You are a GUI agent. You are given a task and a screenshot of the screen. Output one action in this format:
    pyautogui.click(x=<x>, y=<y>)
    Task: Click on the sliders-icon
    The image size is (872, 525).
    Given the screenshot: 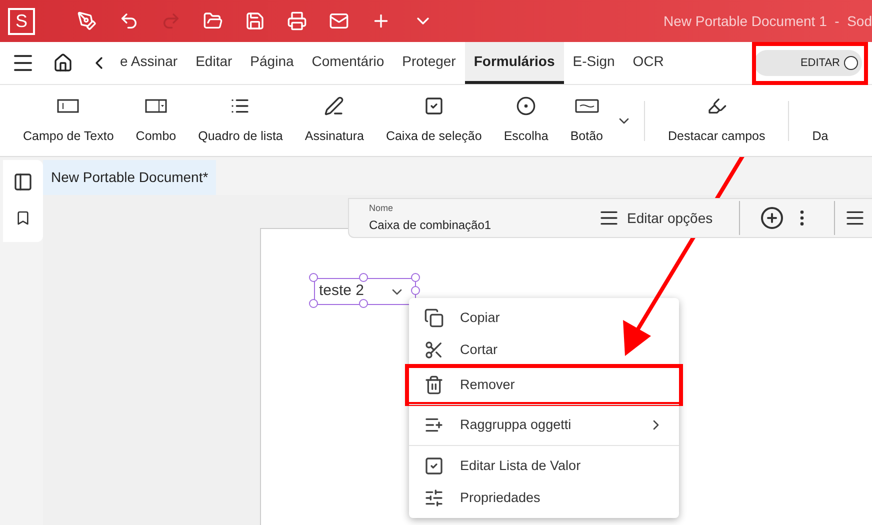 What is the action you would take?
    pyautogui.click(x=434, y=498)
    